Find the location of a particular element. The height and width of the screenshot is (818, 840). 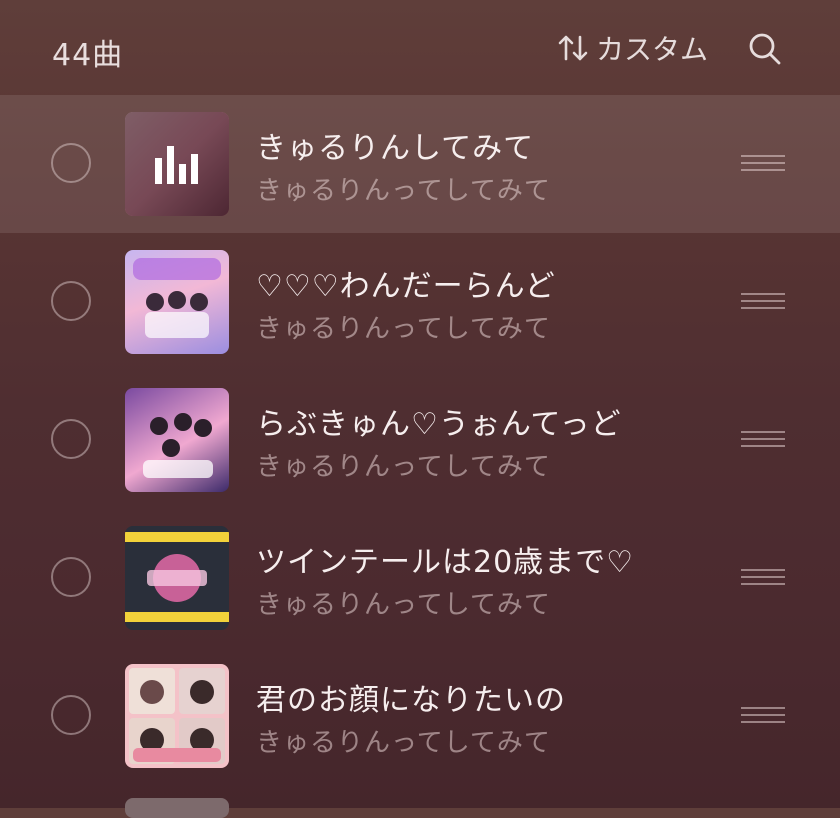

search-button is located at coordinates (765, 49).